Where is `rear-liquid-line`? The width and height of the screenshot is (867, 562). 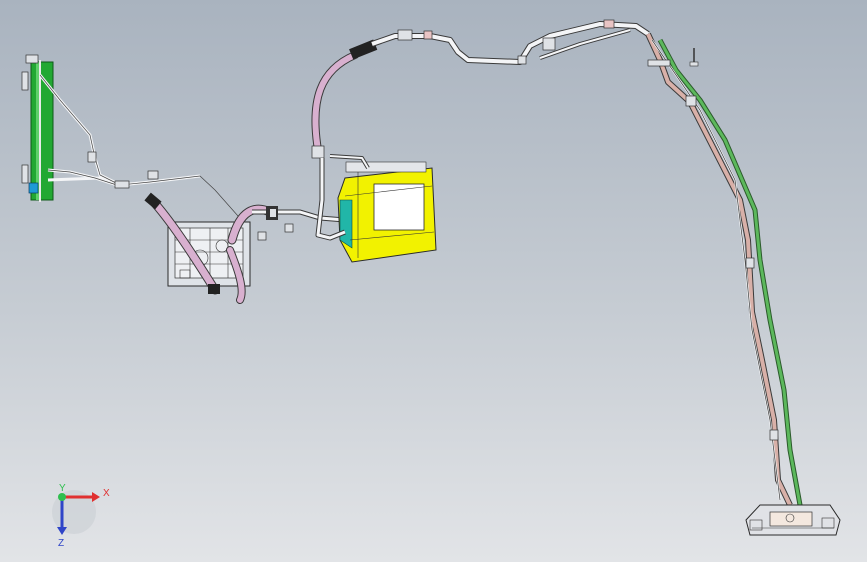 rear-liquid-line is located at coordinates (719, 269).